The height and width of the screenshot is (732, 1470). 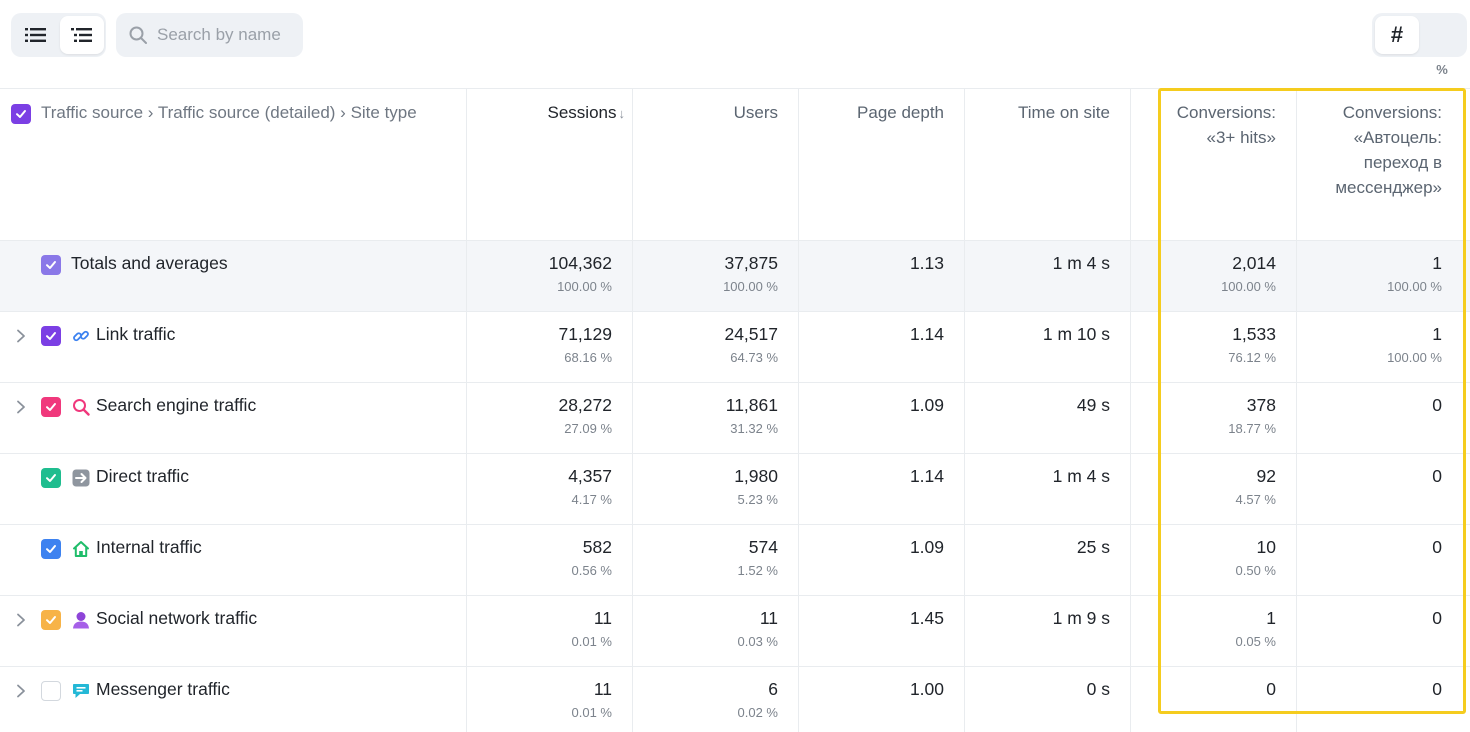 What do you see at coordinates (1248, 286) in the screenshot?
I see `conversions-3-hits-percent: 100.00 %` at bounding box center [1248, 286].